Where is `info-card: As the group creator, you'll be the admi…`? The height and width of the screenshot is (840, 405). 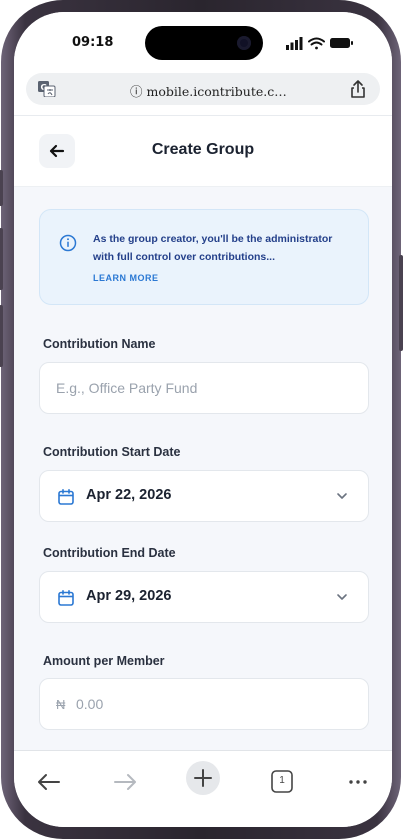 info-card: As the group creator, you'll be the admi… is located at coordinates (204, 257).